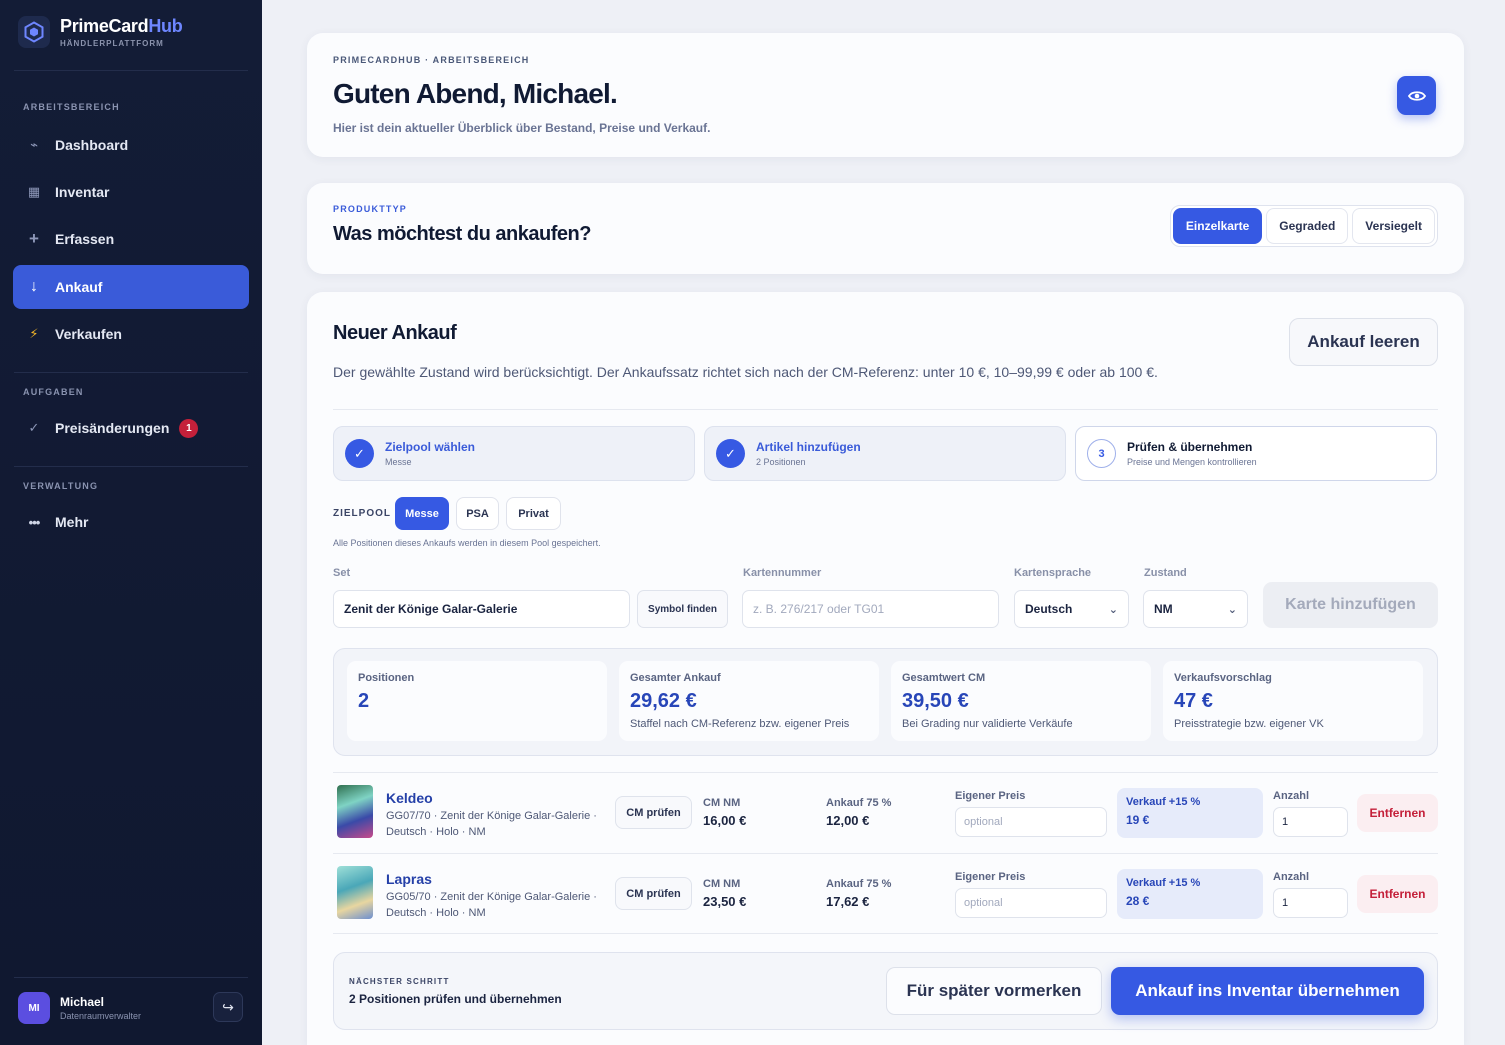  I want to click on buy-value: 17,62 €, so click(848, 901).